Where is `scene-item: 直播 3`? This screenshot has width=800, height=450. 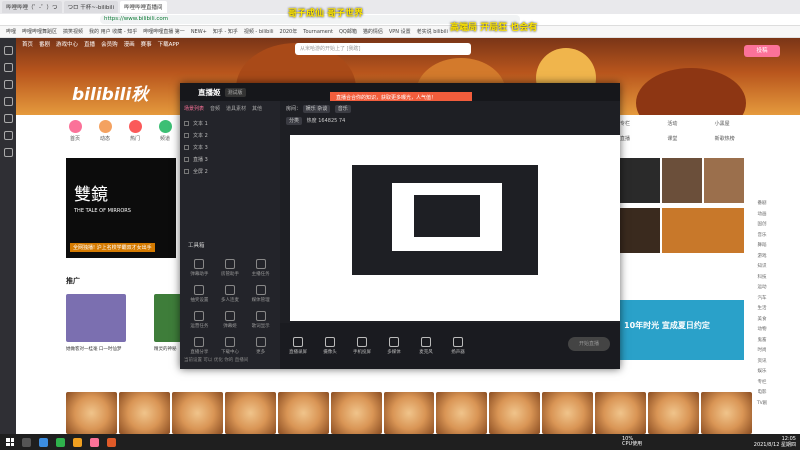 scene-item: 直播 3 is located at coordinates (230, 159).